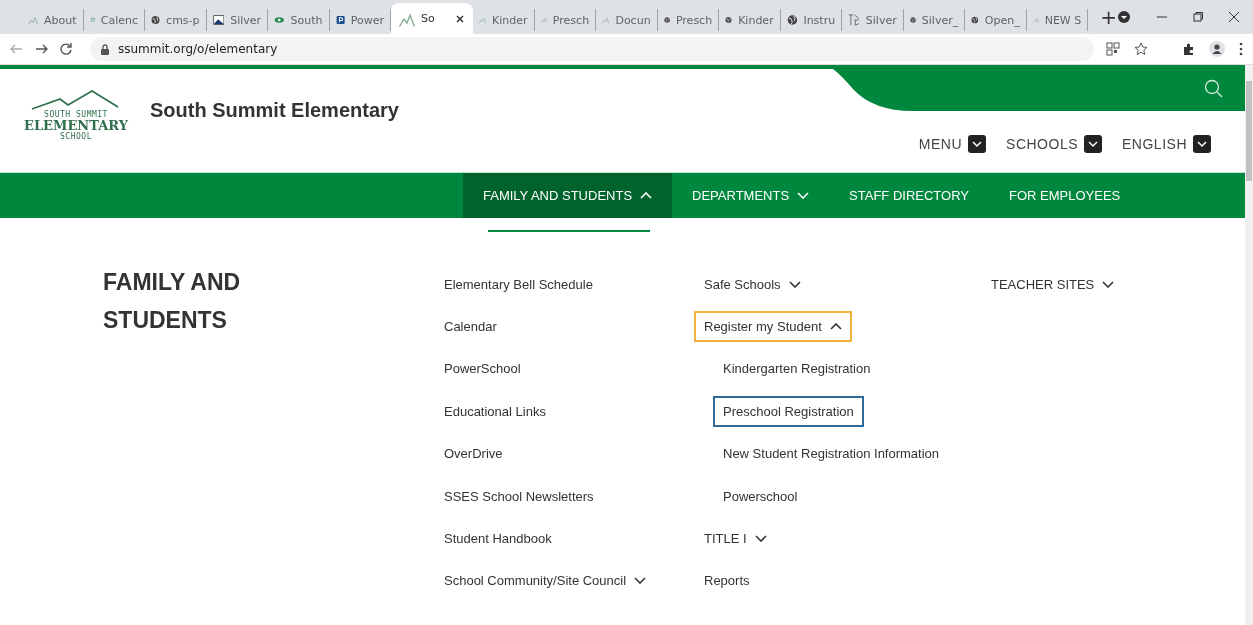  Describe the element at coordinates (367, 20) in the screenshot. I see `tab-title: Power` at that location.